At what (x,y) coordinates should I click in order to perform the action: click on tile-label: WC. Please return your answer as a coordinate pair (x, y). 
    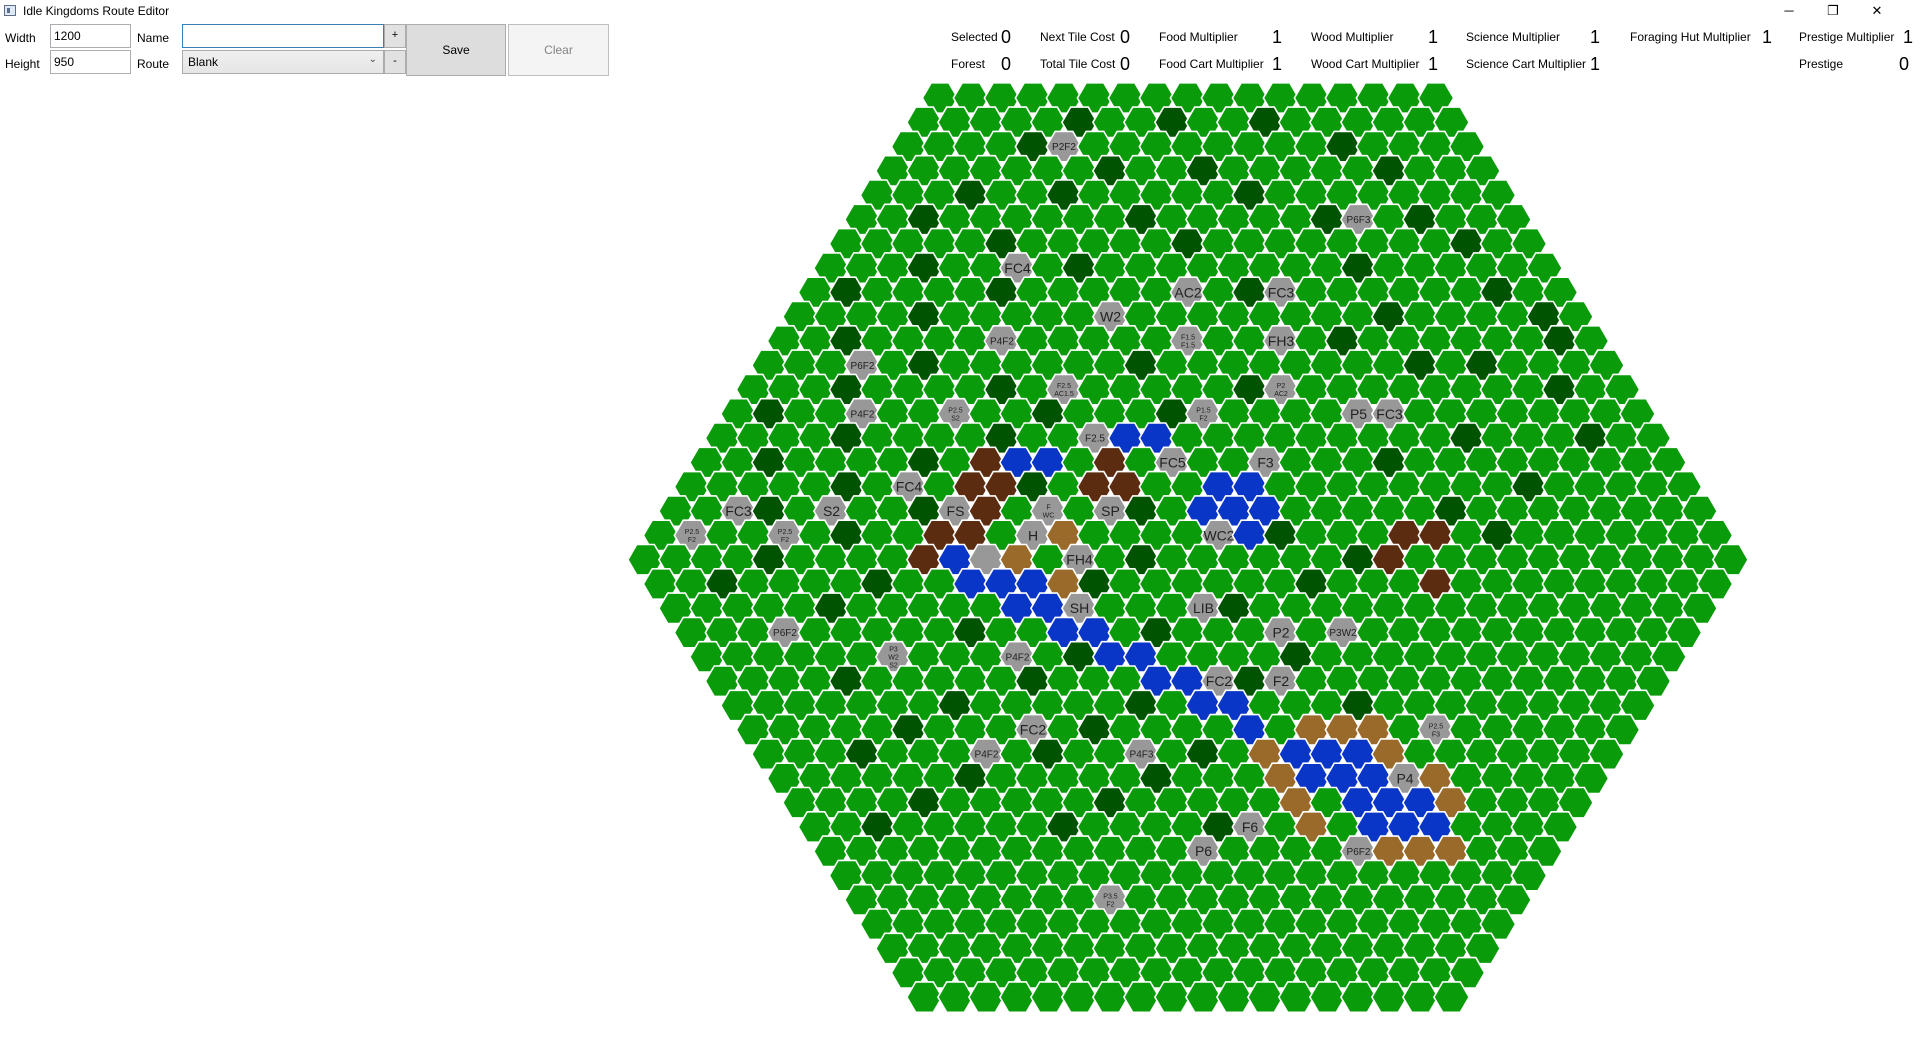
    Looking at the image, I should click on (1049, 516).